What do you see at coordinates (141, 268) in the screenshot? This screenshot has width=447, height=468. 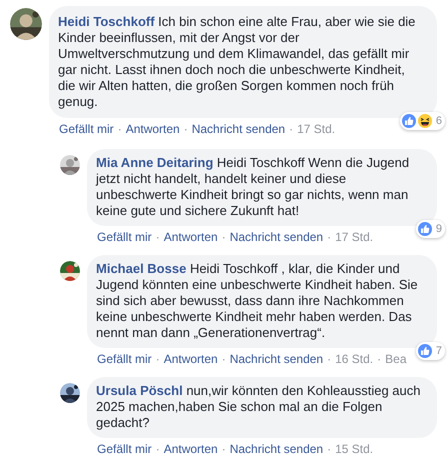 I see `author-name: Michael Bosse` at bounding box center [141, 268].